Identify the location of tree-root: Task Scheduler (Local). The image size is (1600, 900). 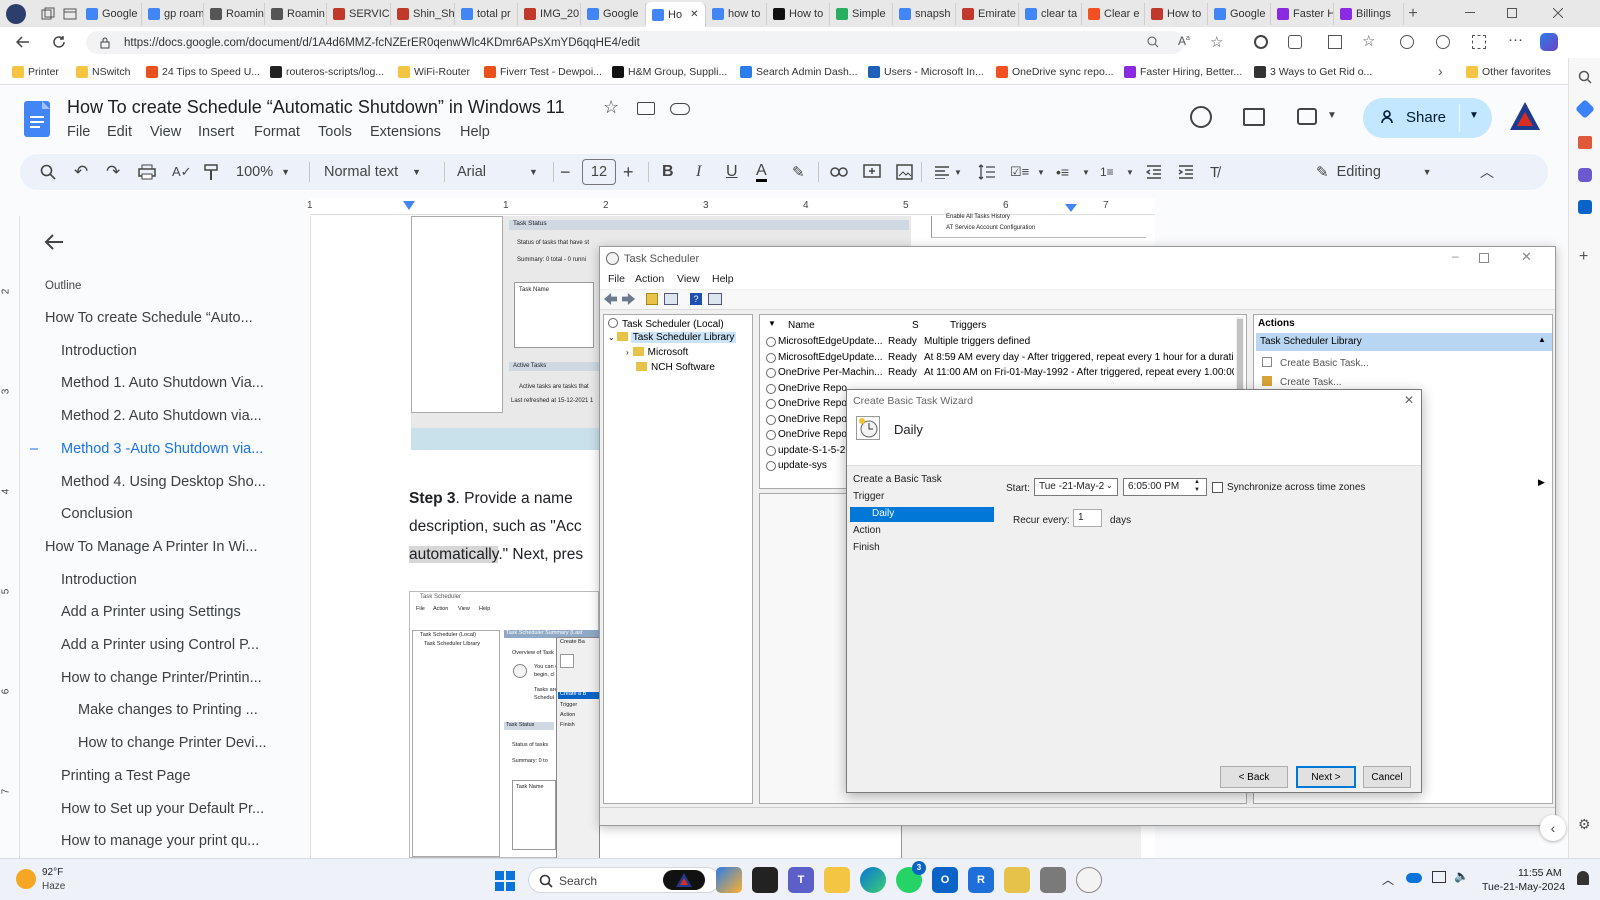
(666, 324).